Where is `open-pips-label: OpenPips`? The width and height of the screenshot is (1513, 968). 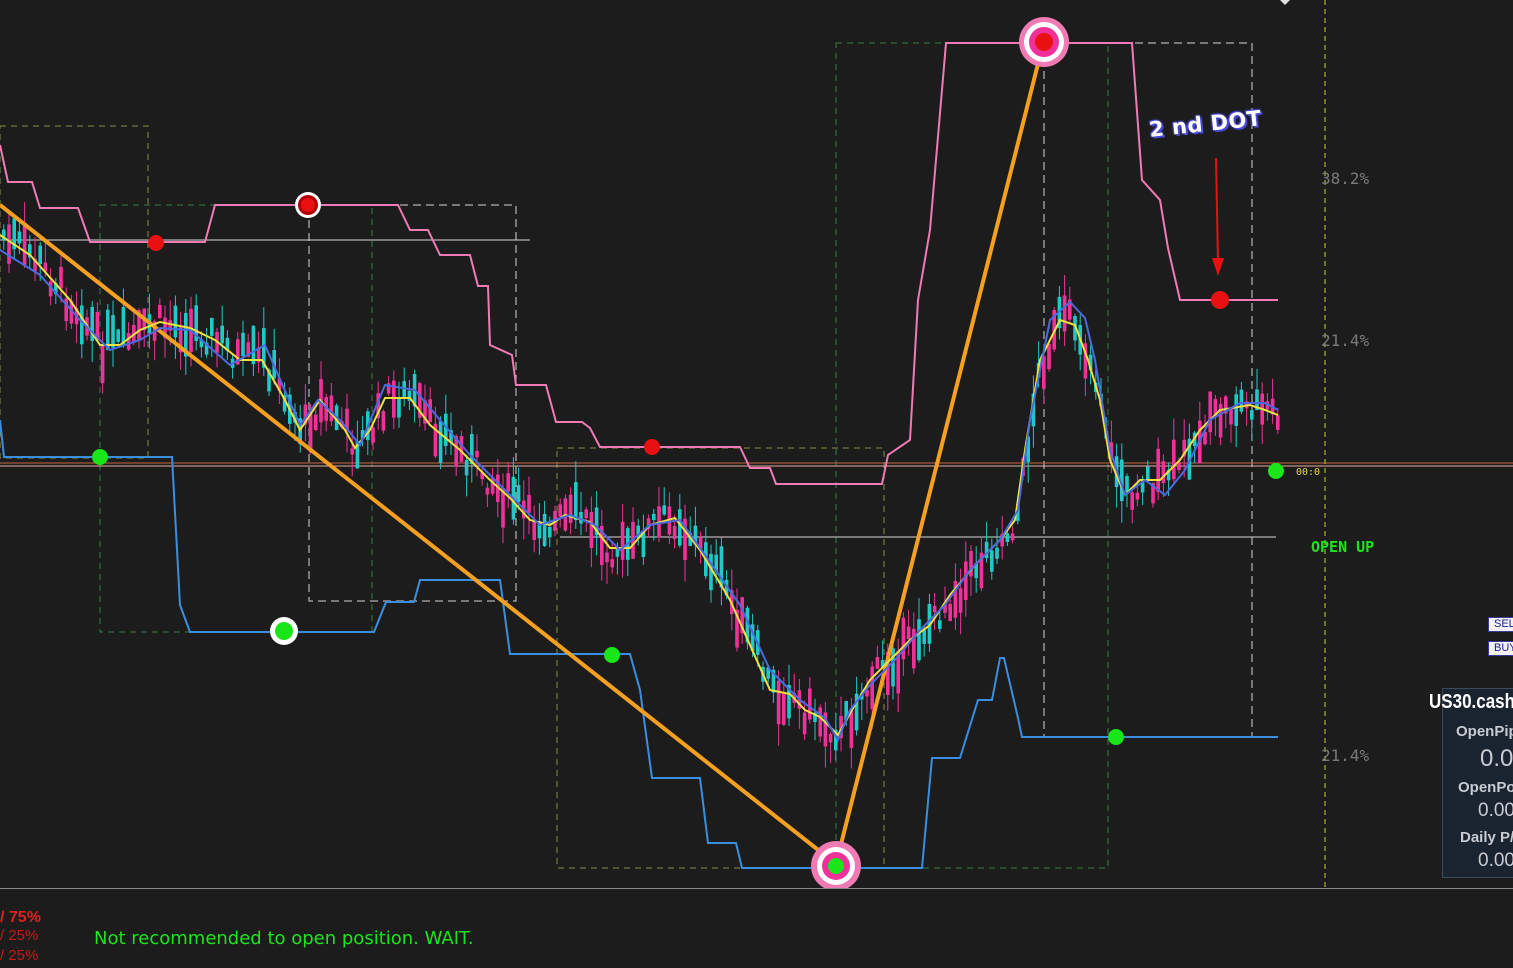 open-pips-label: OpenPips is located at coordinates (1484, 731).